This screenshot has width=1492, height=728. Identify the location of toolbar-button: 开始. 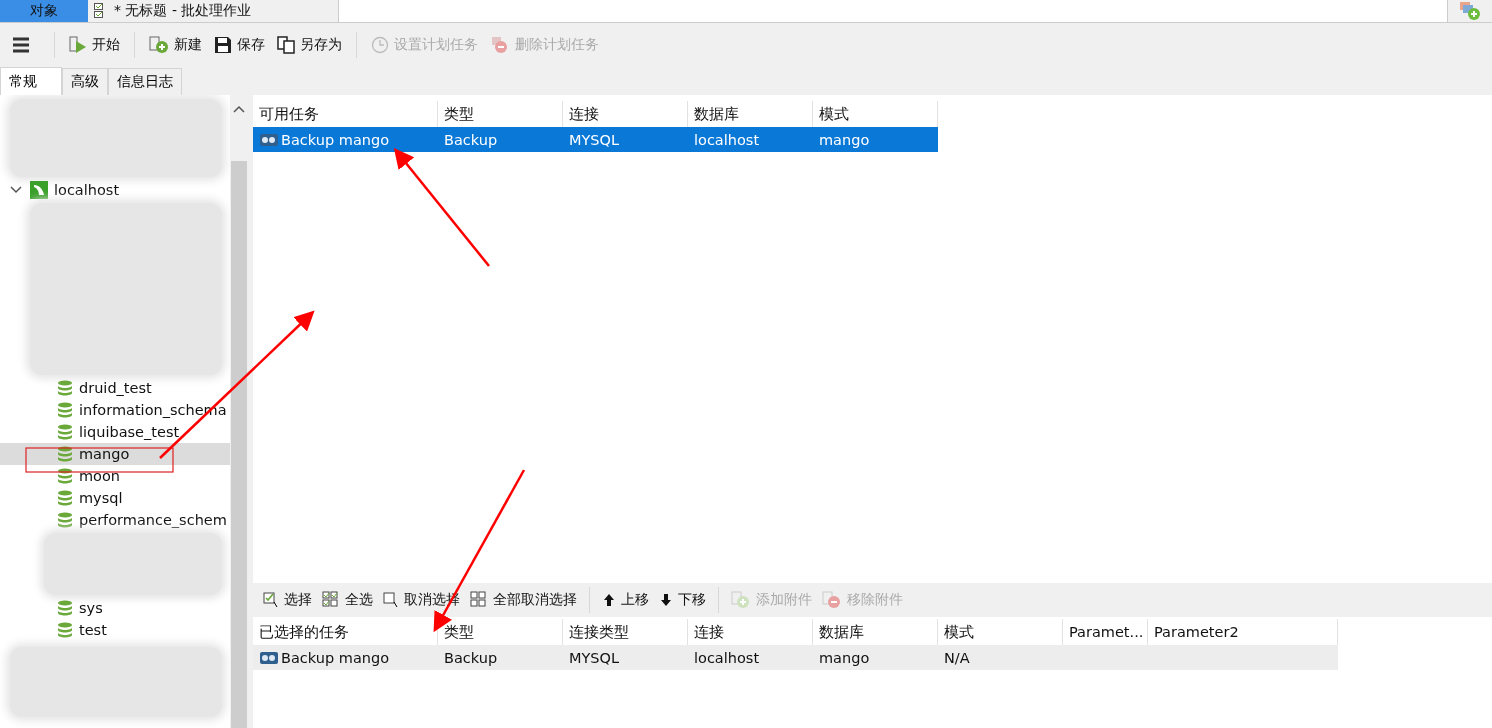
(94, 45).